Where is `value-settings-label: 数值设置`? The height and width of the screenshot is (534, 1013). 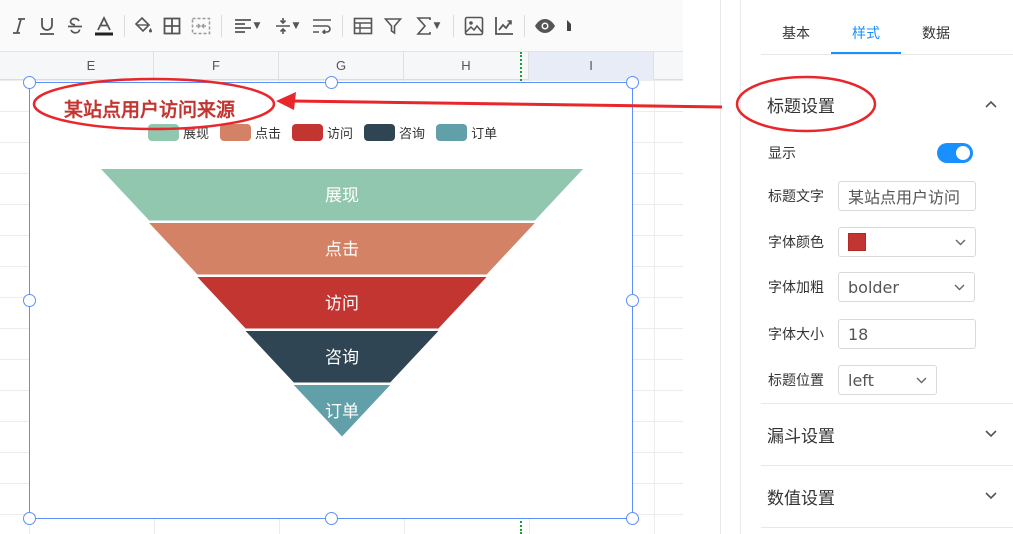 value-settings-label: 数值设置 is located at coordinates (801, 498).